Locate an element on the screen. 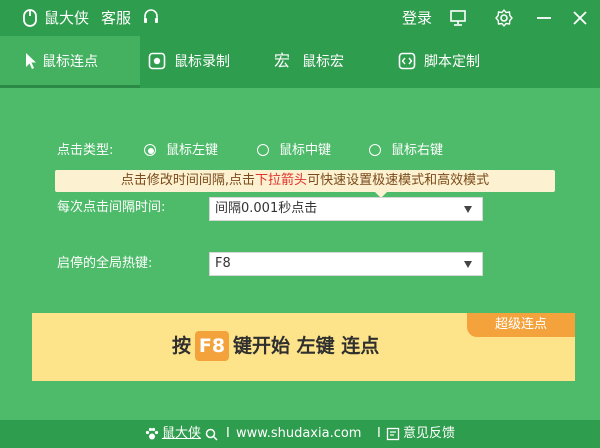 The width and height of the screenshot is (600, 448). tab-label: 鼠标连点 is located at coordinates (70, 62).